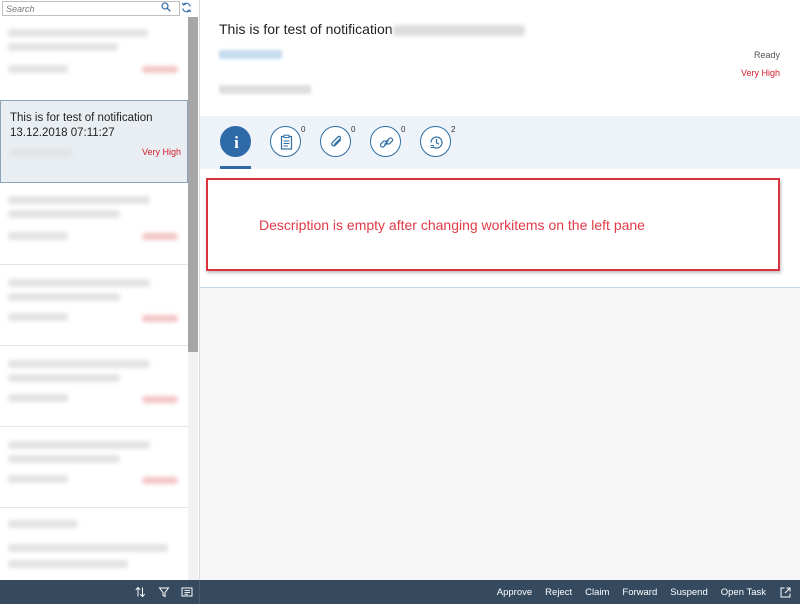  Describe the element at coordinates (187, 592) in the screenshot. I see `group-icon` at that location.